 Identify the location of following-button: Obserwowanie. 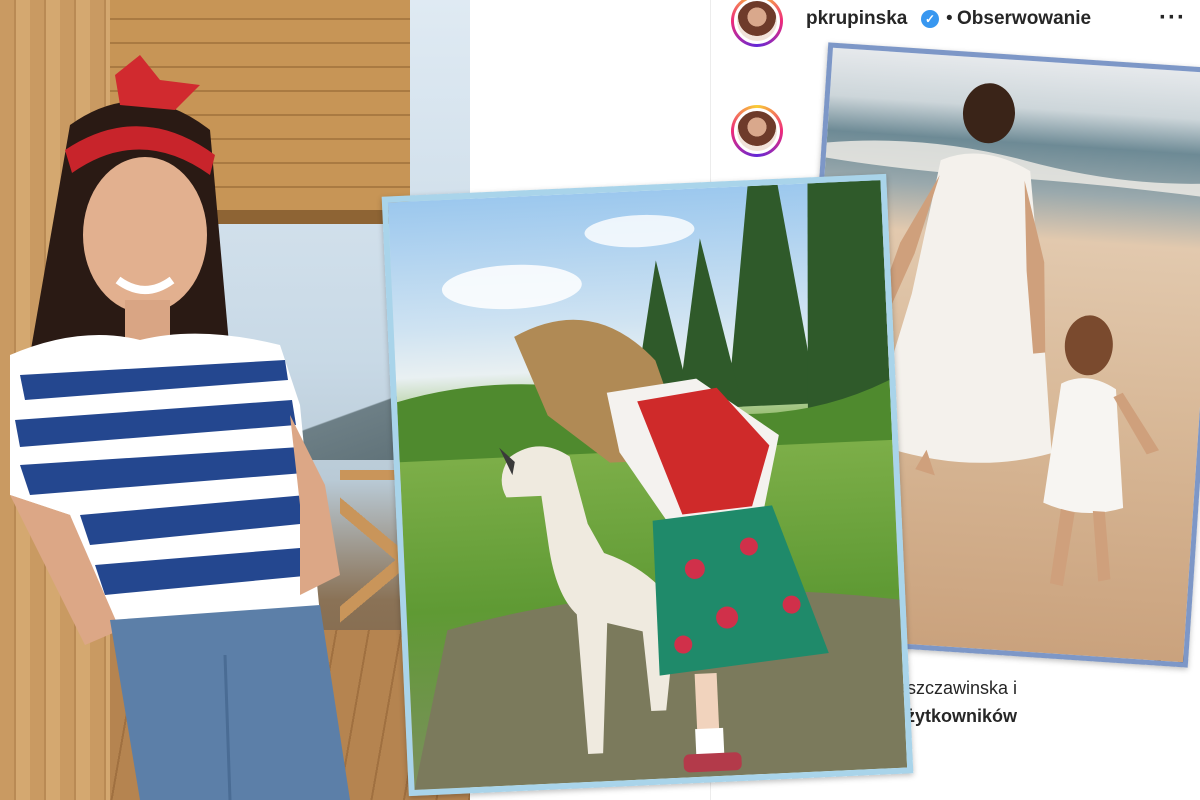
(1024, 19).